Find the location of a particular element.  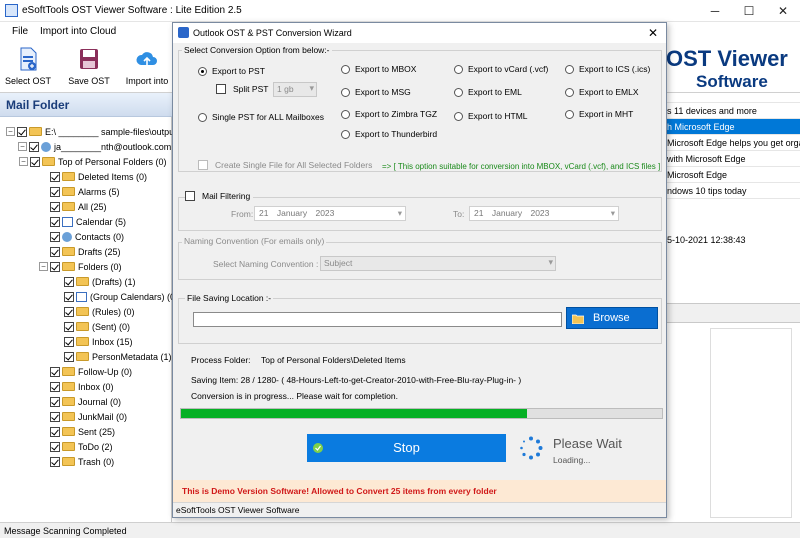

export-msg-option: Export to MSG is located at coordinates (376, 92).